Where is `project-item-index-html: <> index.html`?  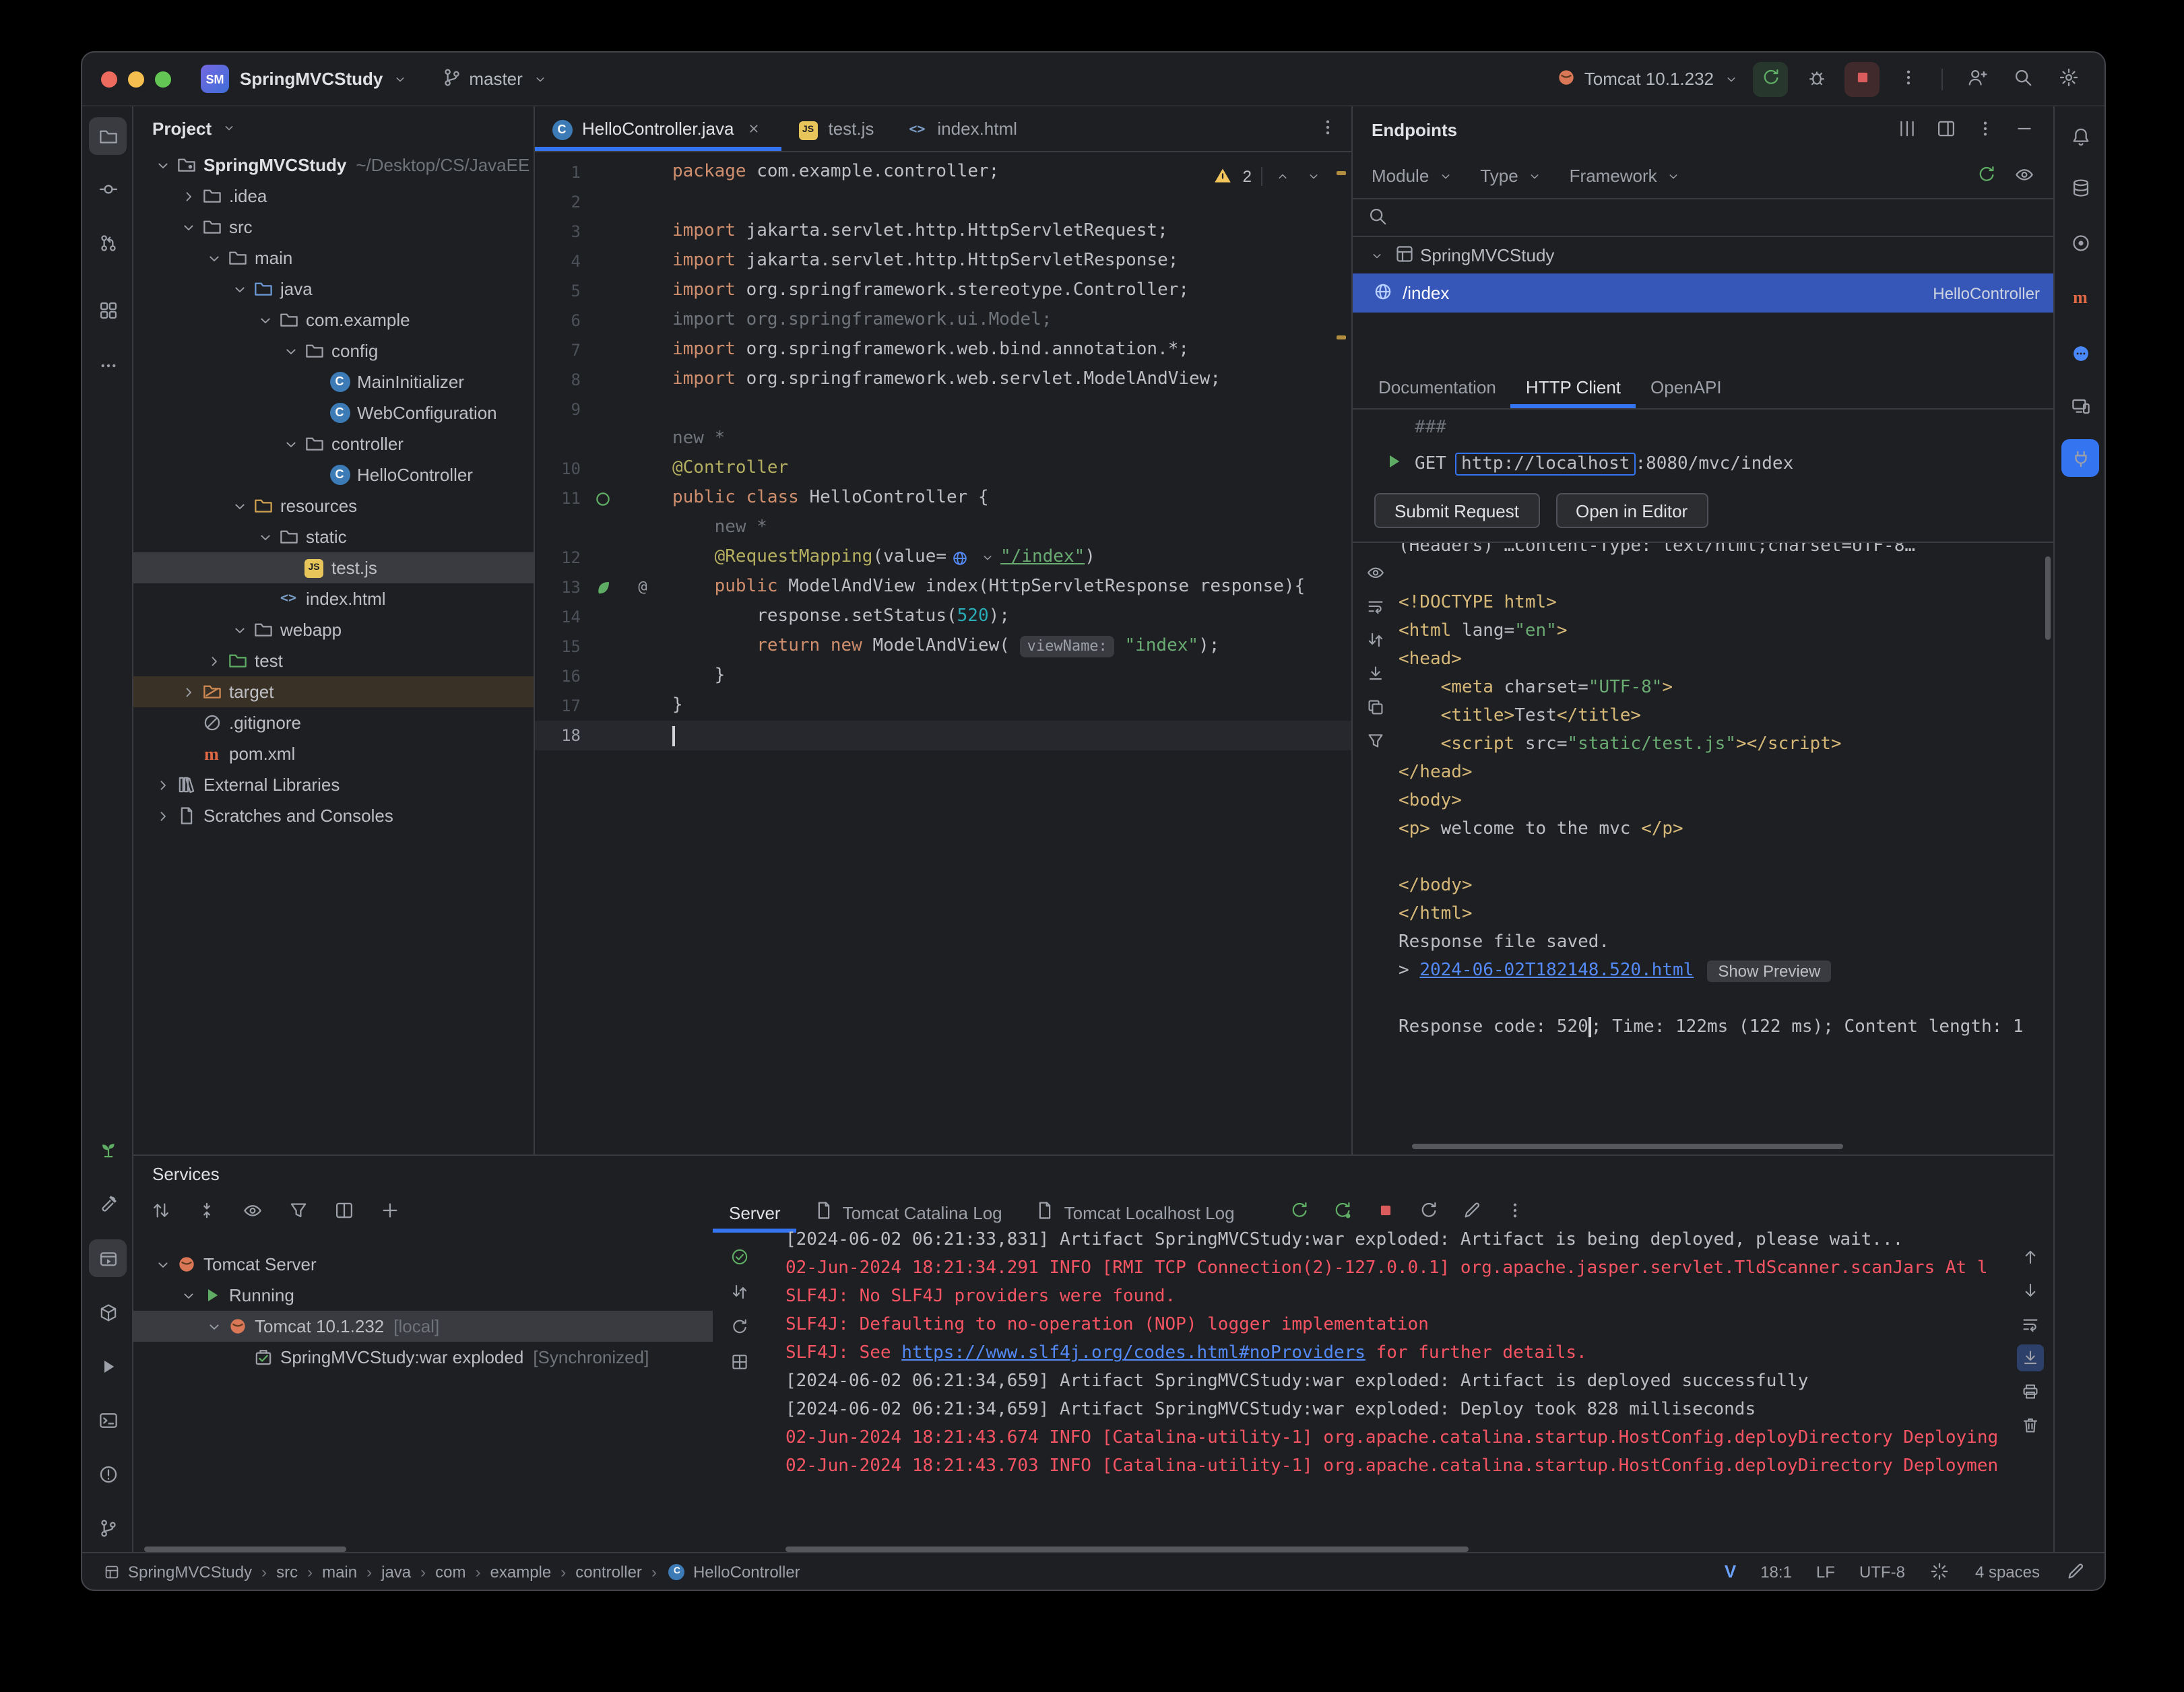
project-item-index-html: <> index.html is located at coordinates (333, 598).